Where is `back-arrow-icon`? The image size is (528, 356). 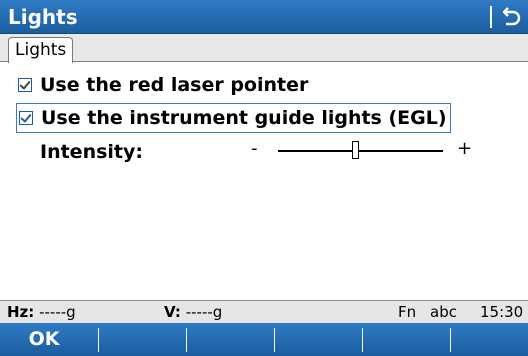 back-arrow-icon is located at coordinates (511, 16).